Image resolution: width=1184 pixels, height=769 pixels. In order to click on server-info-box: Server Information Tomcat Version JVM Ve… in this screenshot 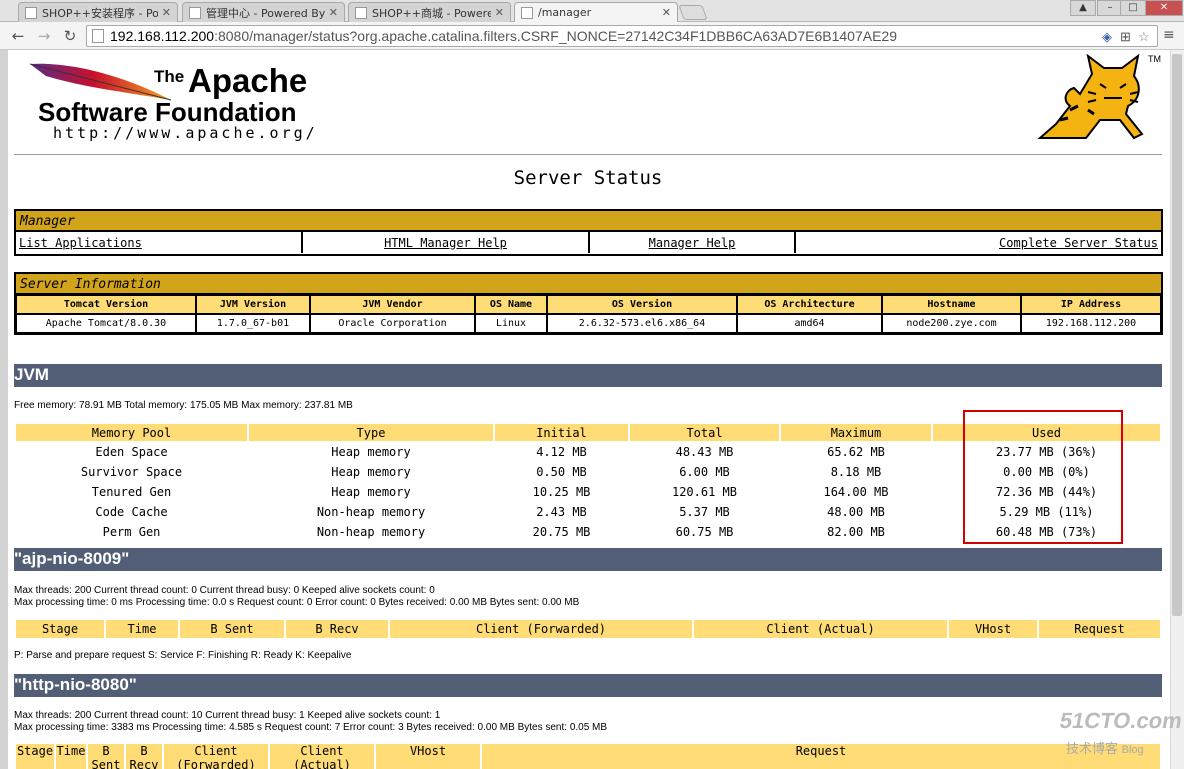, I will do `click(588, 303)`.